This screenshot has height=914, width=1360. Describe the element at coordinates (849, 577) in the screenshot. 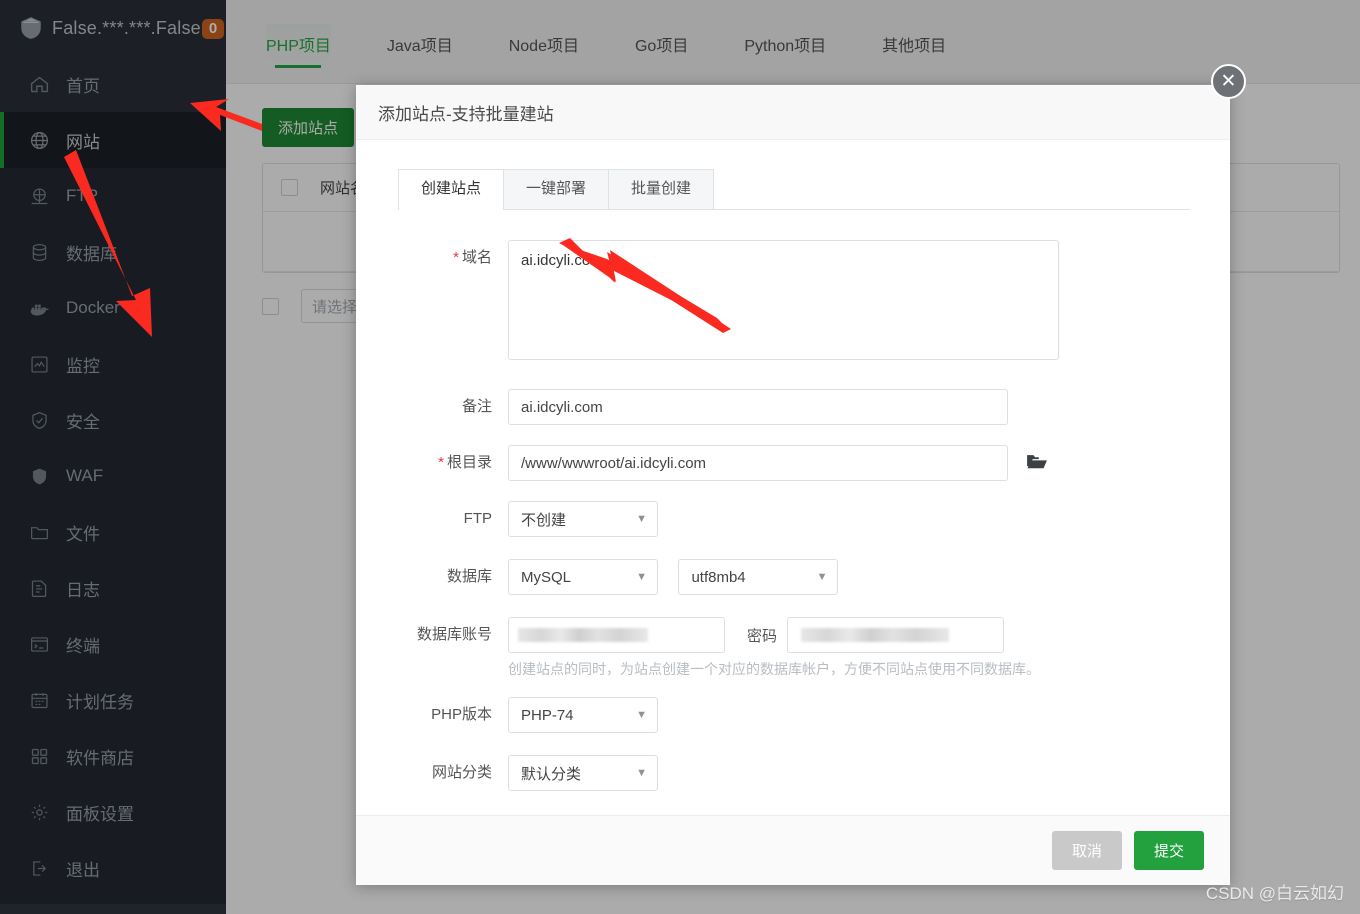

I see `control-database: MySQL ▼ utf8mb4 ▼` at that location.